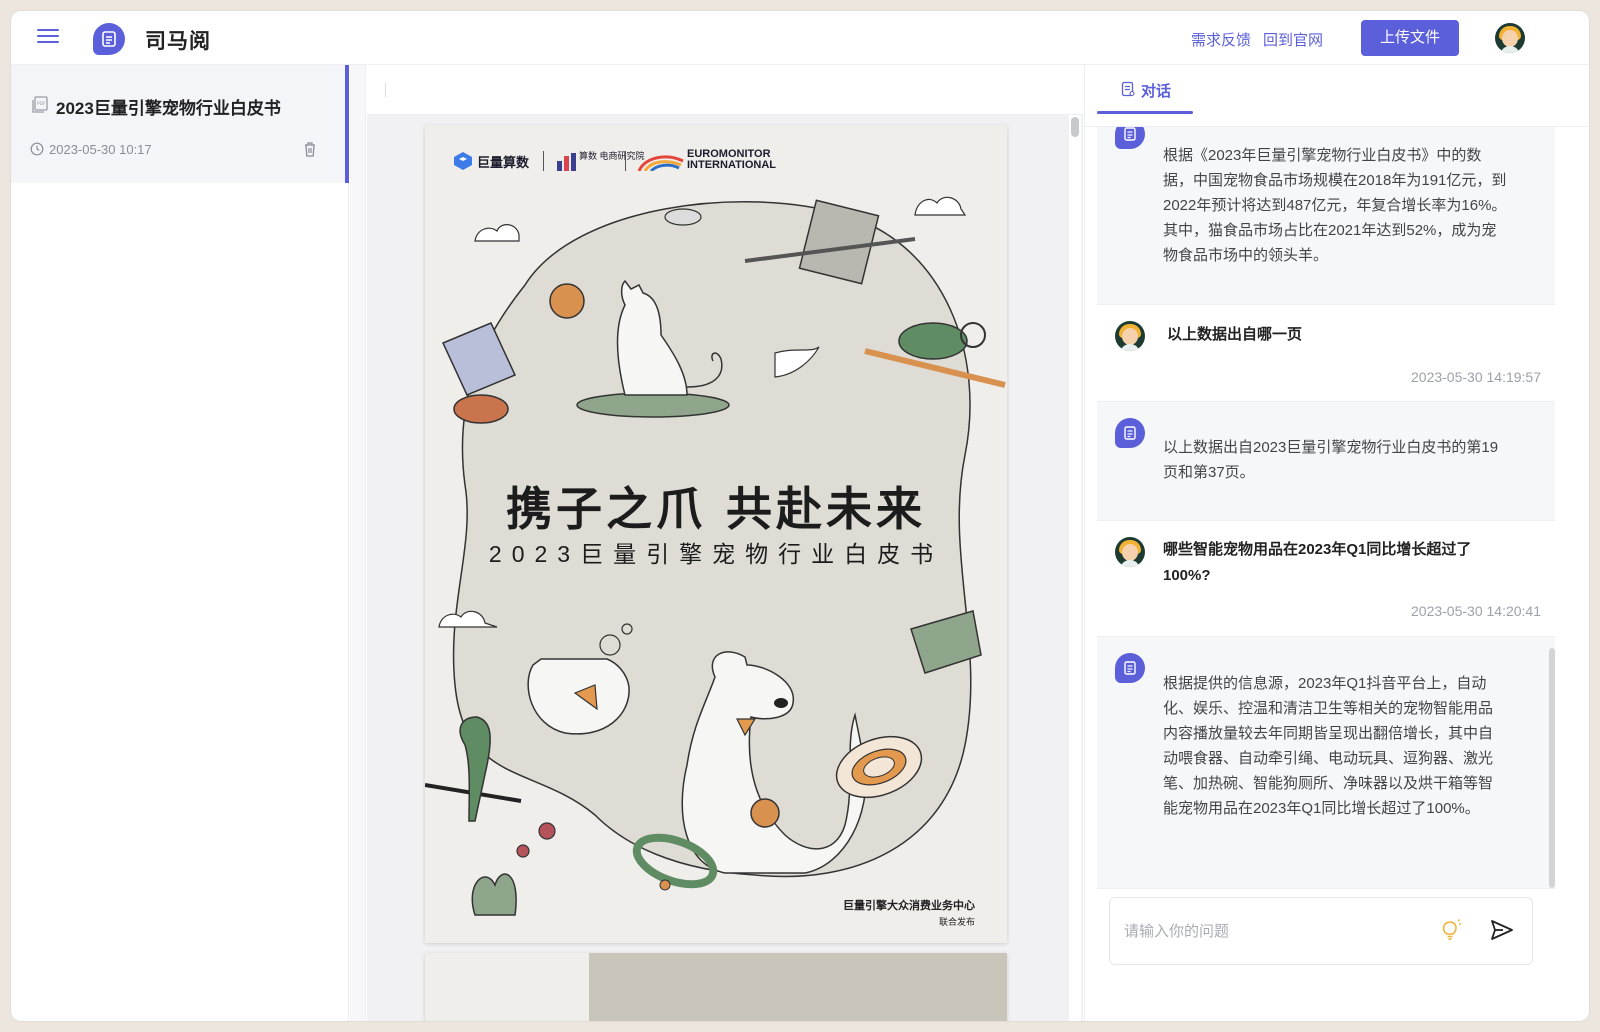 This screenshot has width=1600, height=1032. I want to click on cover-subtitle: 2023巨量引擎宠物行业白皮书, so click(716, 554).